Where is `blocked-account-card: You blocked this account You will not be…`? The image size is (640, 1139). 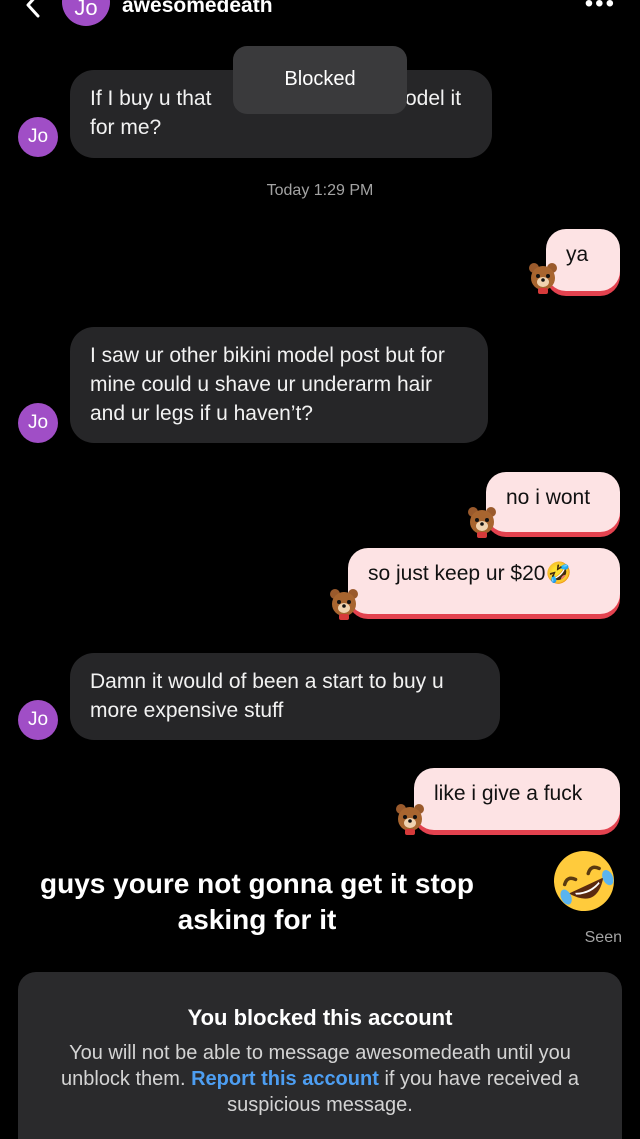
blocked-account-card: You blocked this account You will not be… is located at coordinates (320, 1055).